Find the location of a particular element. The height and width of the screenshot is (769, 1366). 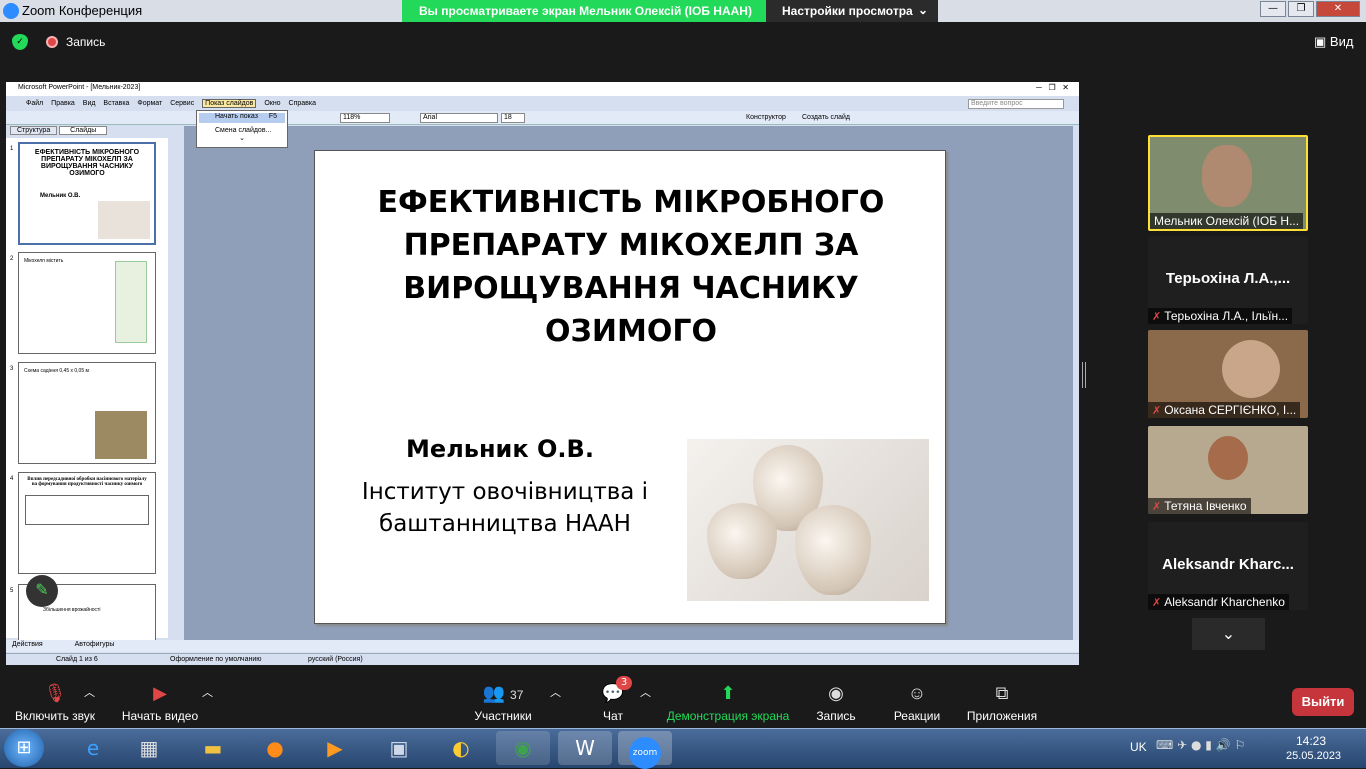

clock-time: 14:23 is located at coordinates (1311, 741).